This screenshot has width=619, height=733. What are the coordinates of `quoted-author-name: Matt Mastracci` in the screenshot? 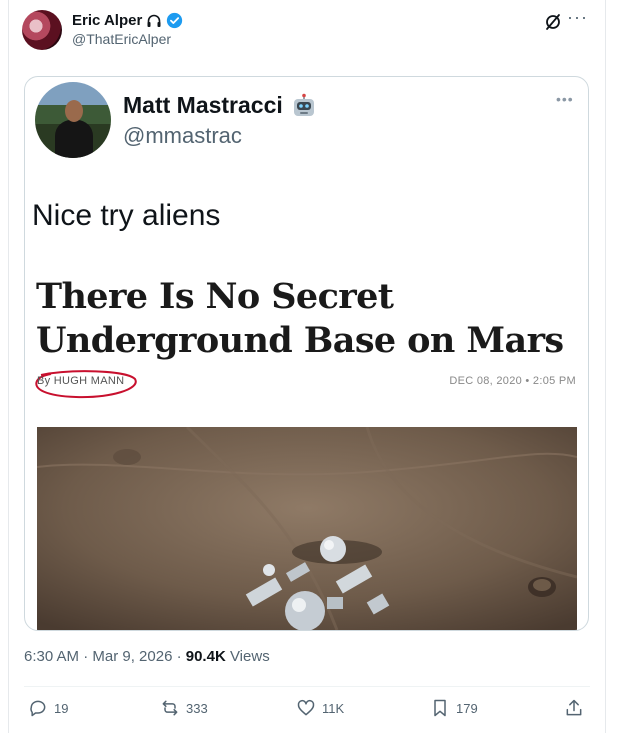 It's located at (203, 105).